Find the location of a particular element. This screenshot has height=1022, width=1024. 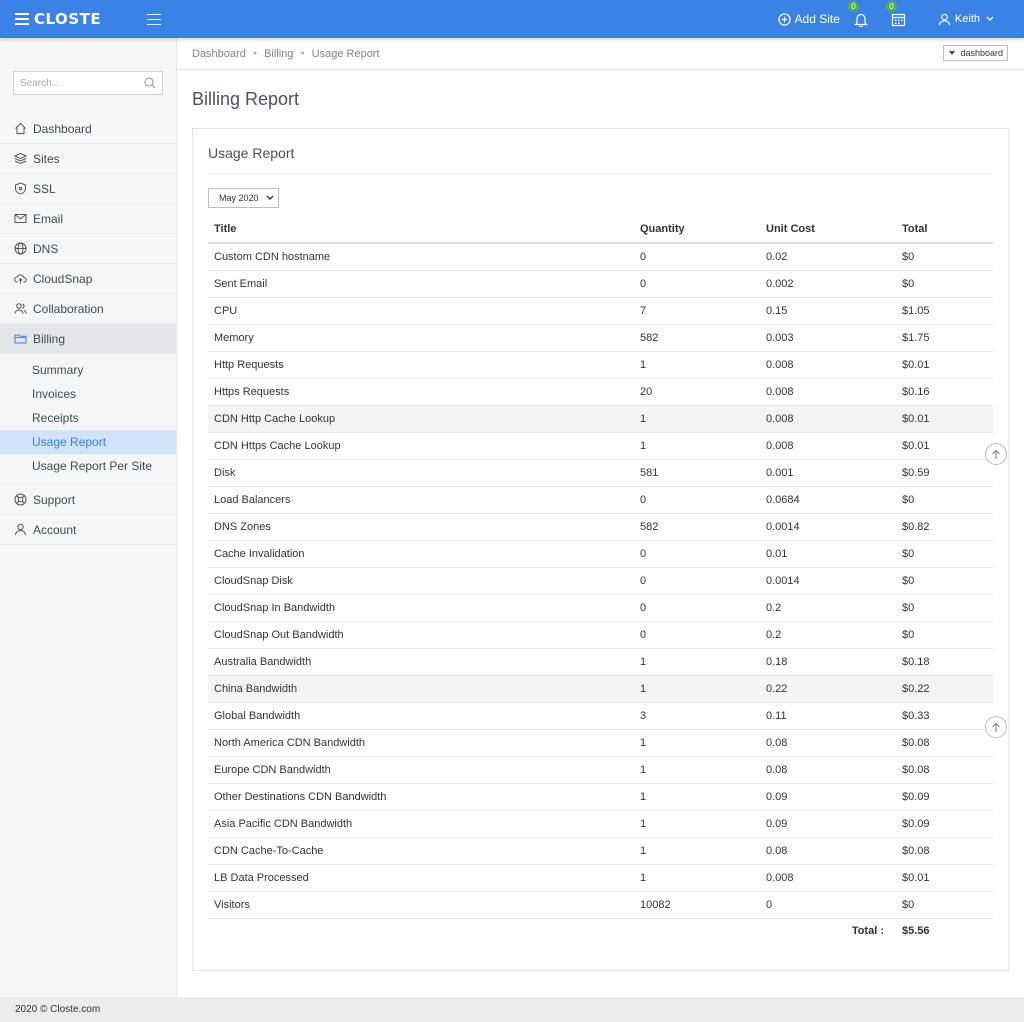

cell-total: $0.16 is located at coordinates (944, 392).